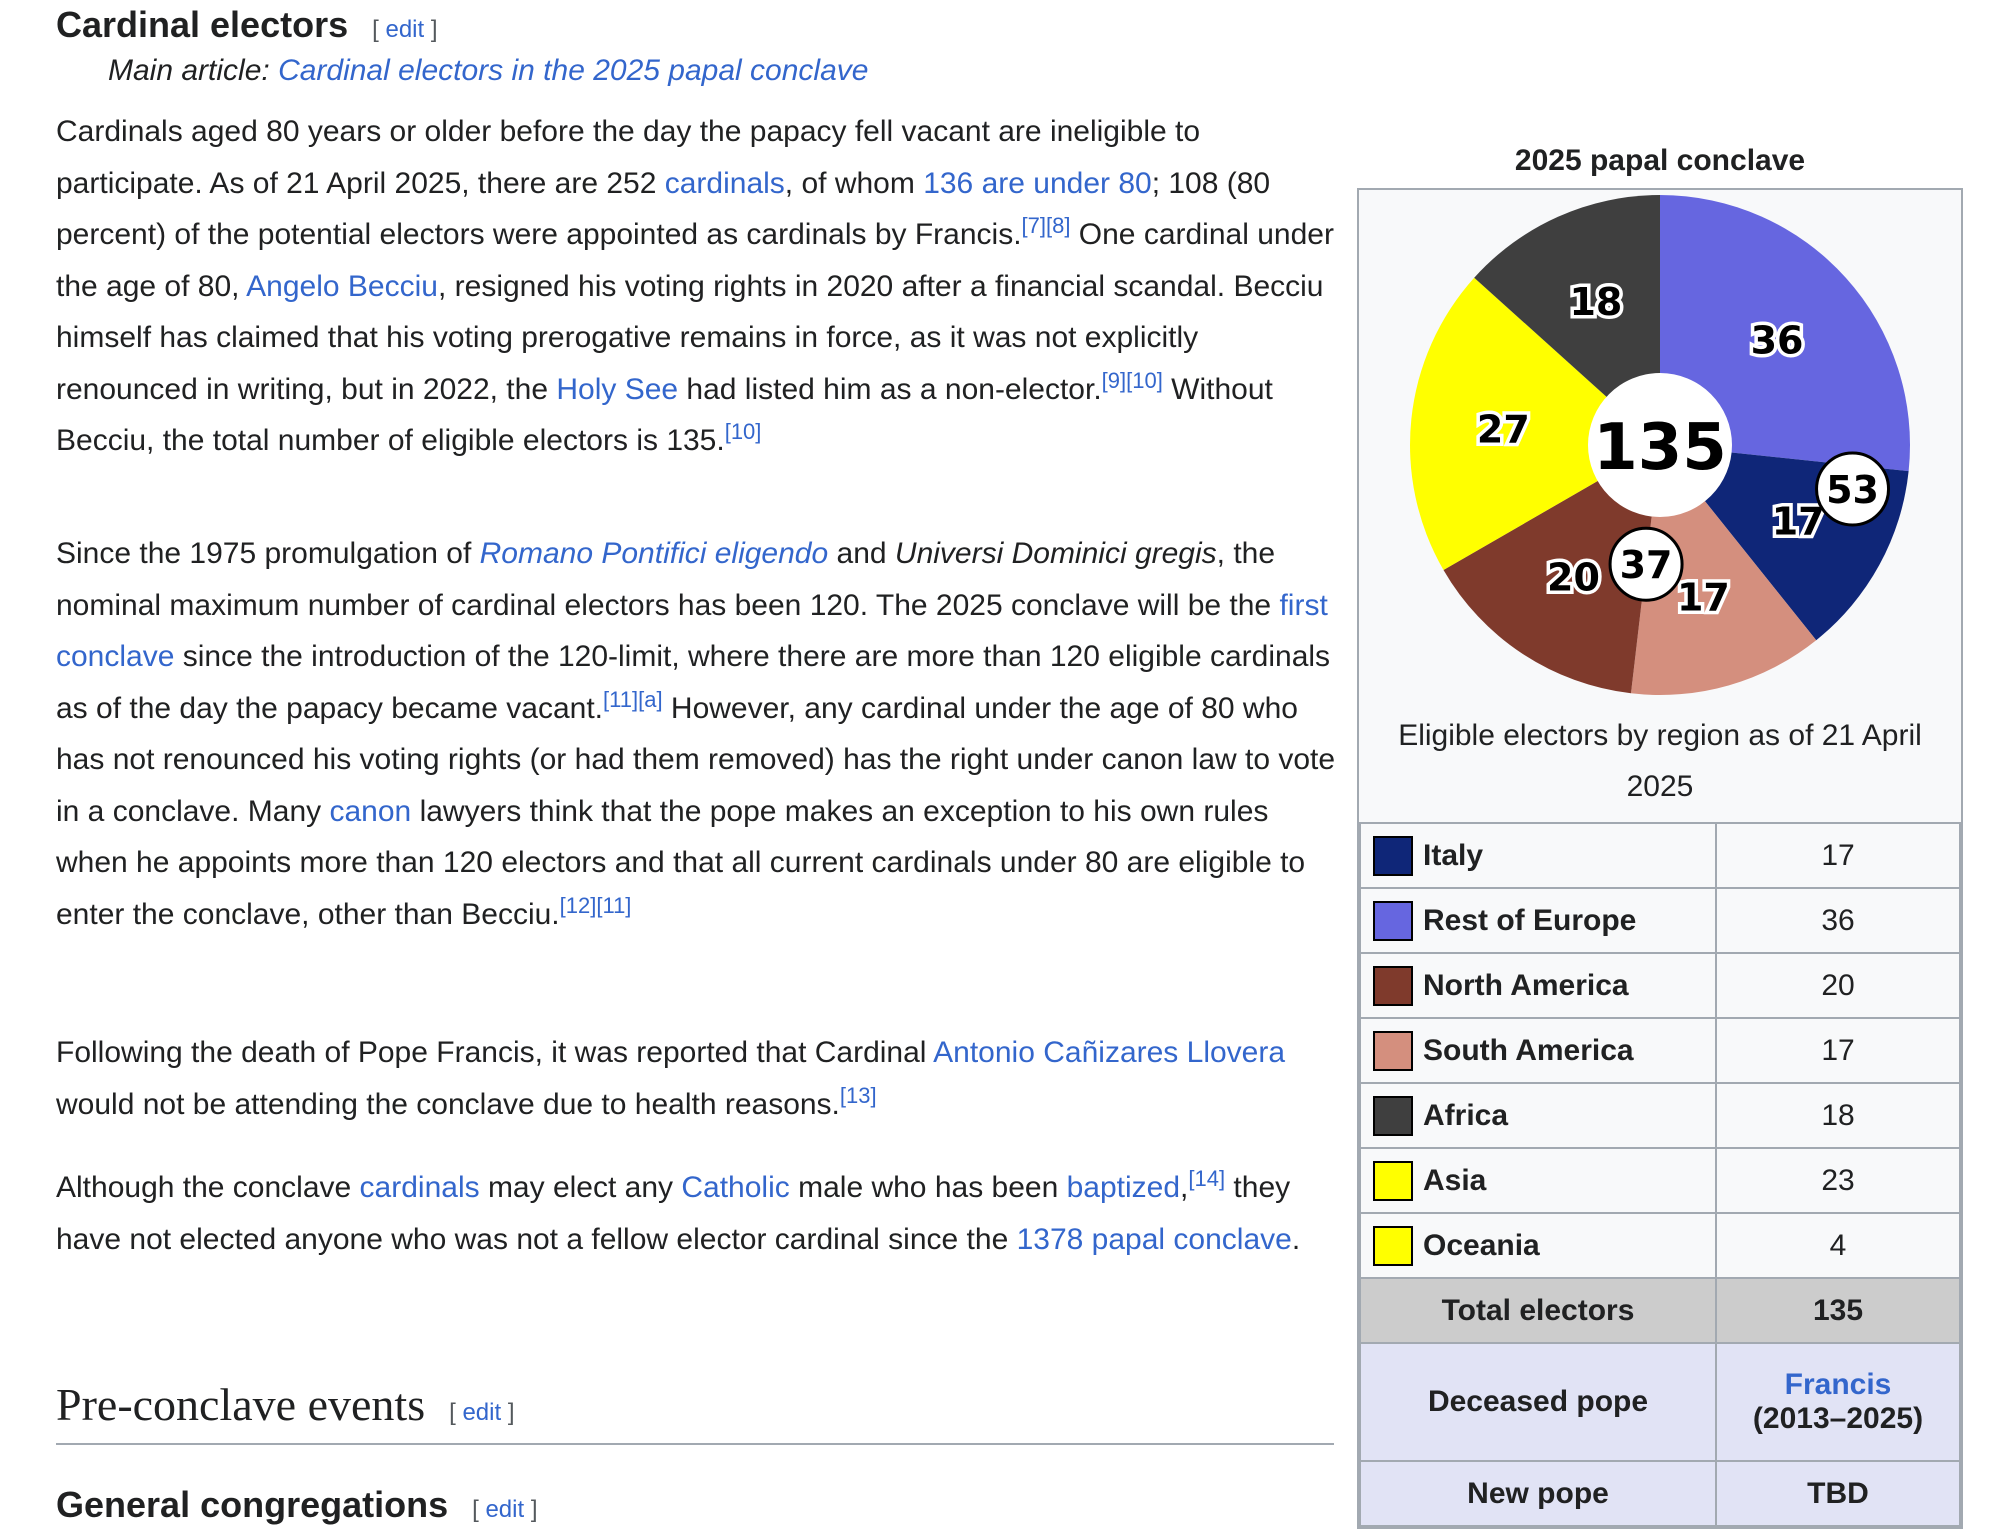 Image resolution: width=1997 pixels, height=1533 pixels. I want to click on link-antonio-canizares-llovera: Antonio Cañizares Llovera, so click(1109, 1052).